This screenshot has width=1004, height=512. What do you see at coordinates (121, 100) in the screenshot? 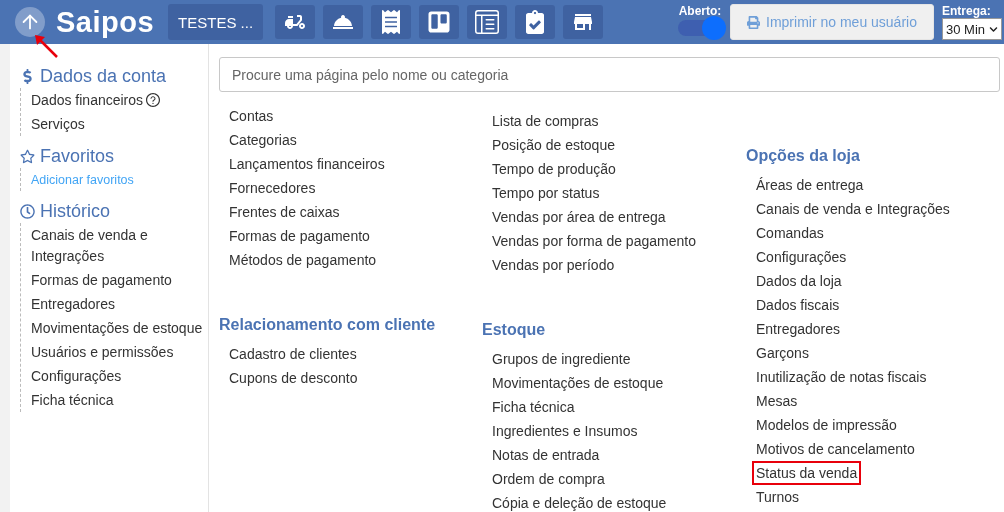
I see `sidebar-link: Dados financeiros` at bounding box center [121, 100].